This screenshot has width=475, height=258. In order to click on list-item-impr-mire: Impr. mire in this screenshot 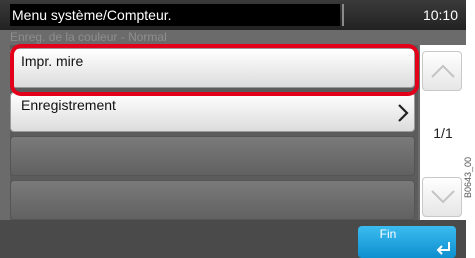, I will do `click(212, 68)`.